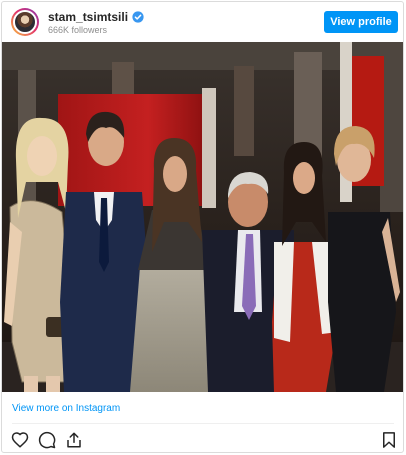  What do you see at coordinates (361, 22) in the screenshot?
I see `view-profile-button: View profile` at bounding box center [361, 22].